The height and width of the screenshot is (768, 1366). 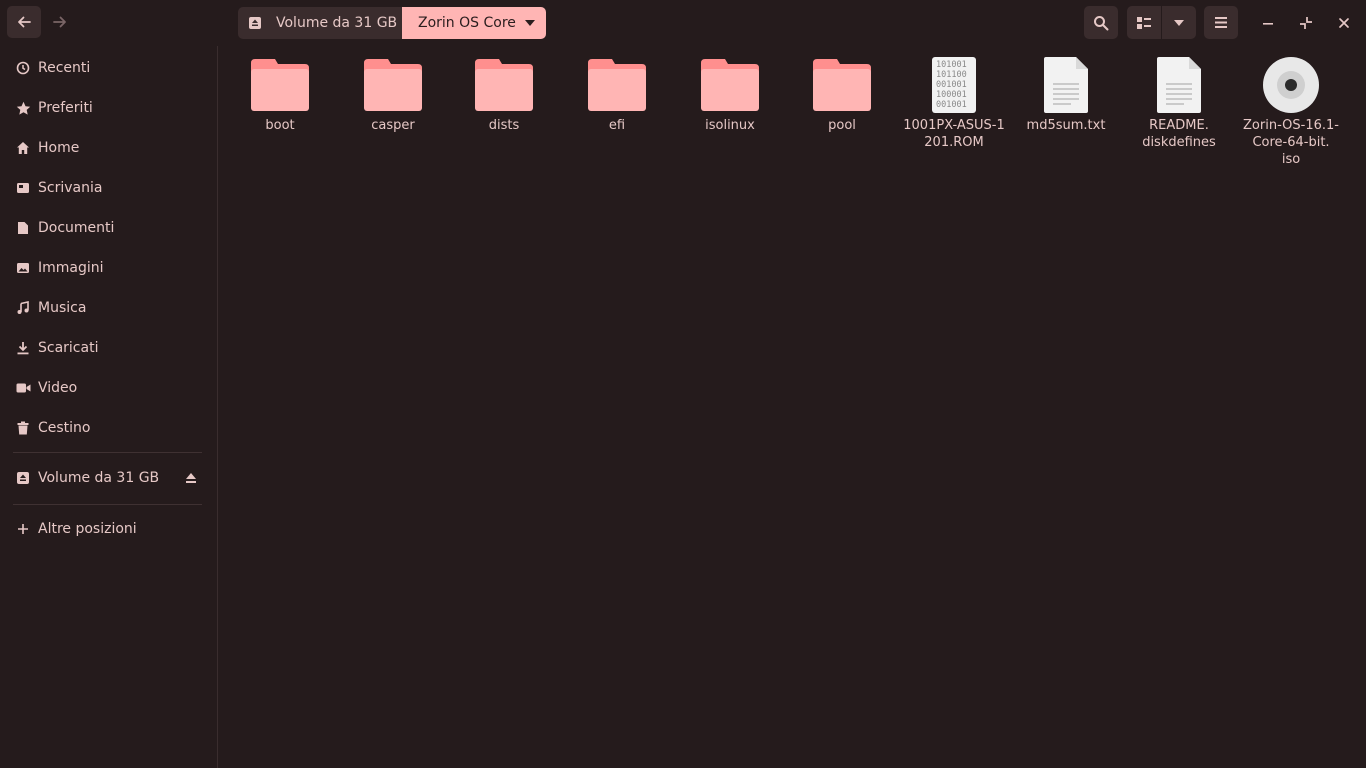 What do you see at coordinates (23, 428) in the screenshot?
I see `trash-icon` at bounding box center [23, 428].